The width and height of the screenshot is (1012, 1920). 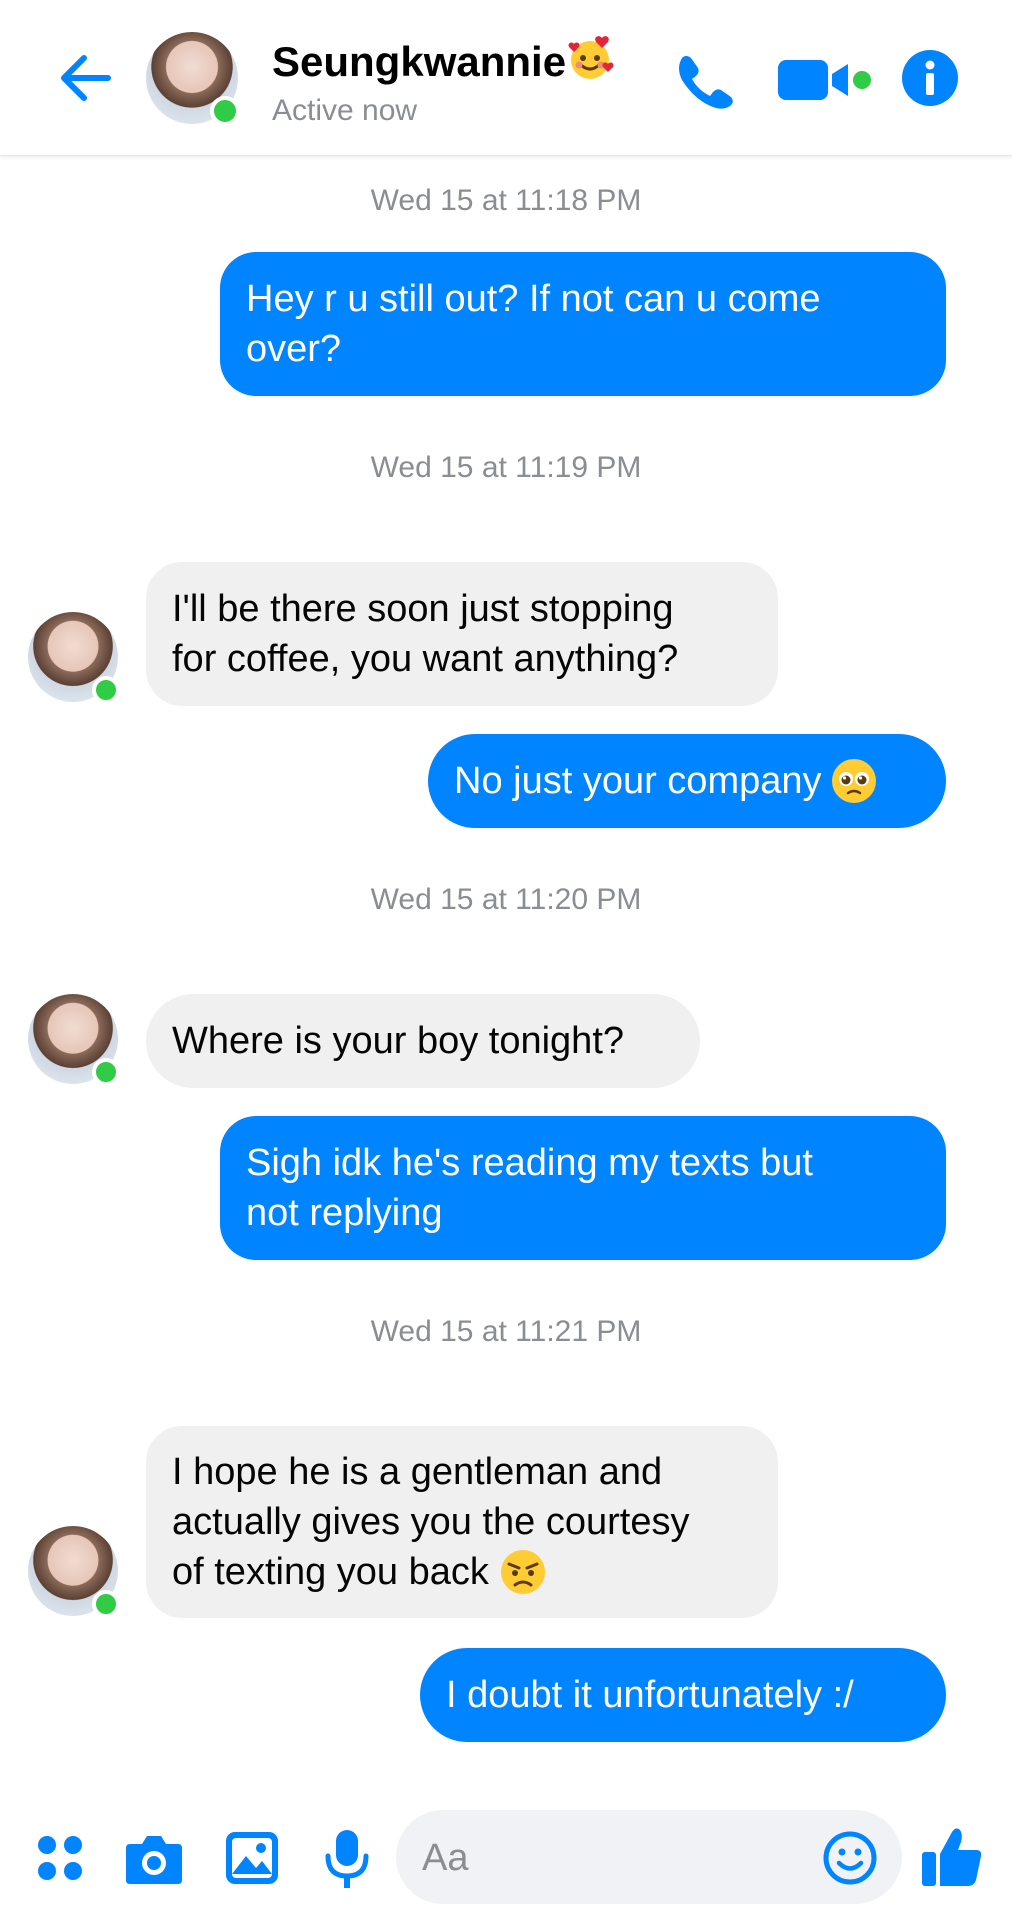 I want to click on info-icon, so click(x=930, y=78).